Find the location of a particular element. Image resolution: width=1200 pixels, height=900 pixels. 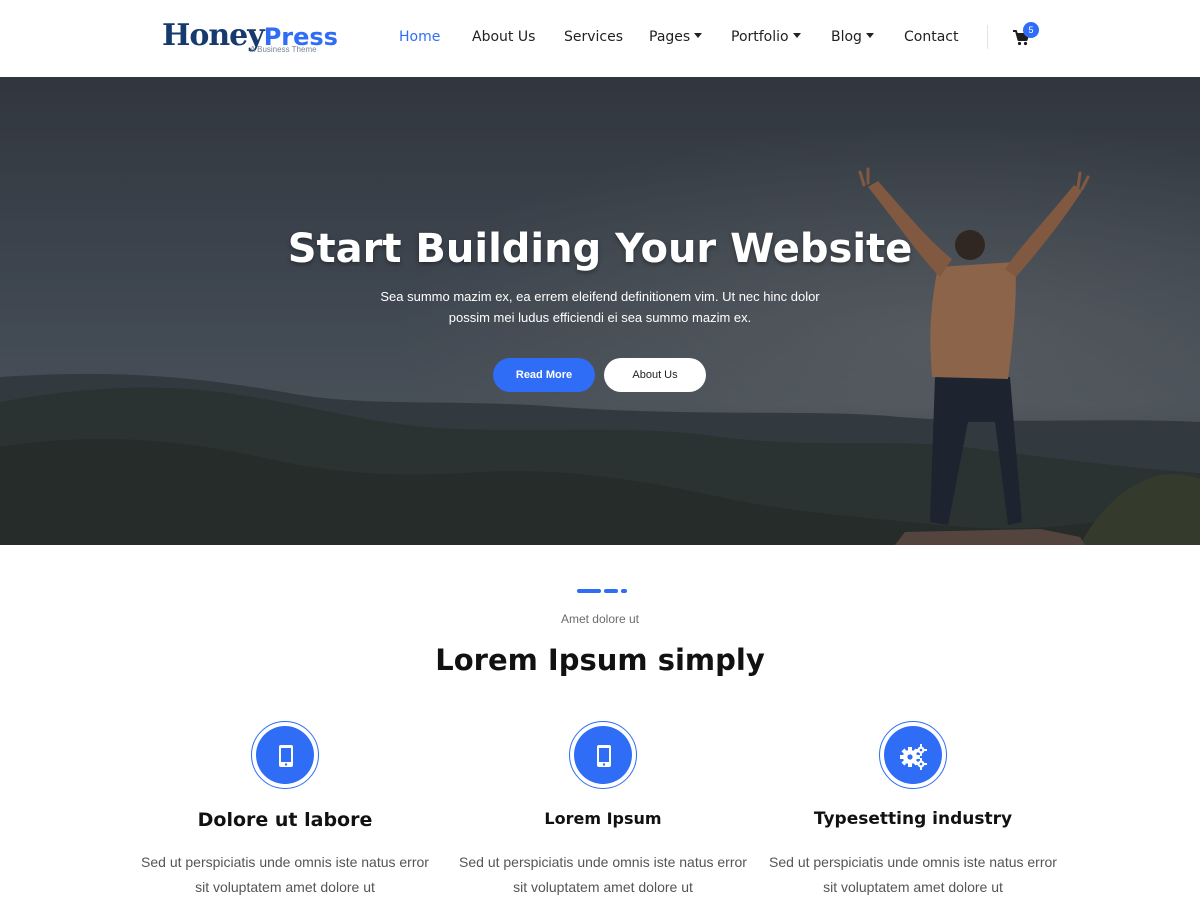

nav-item-label: Home is located at coordinates (420, 37).